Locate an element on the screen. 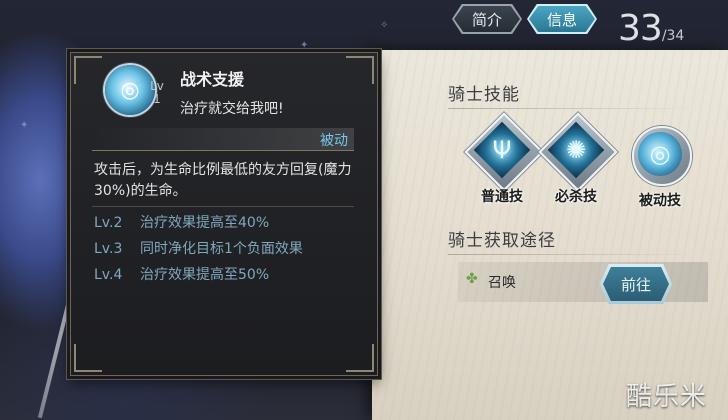 The height and width of the screenshot is (420, 728). go-button-label: 前往 is located at coordinates (635, 284).